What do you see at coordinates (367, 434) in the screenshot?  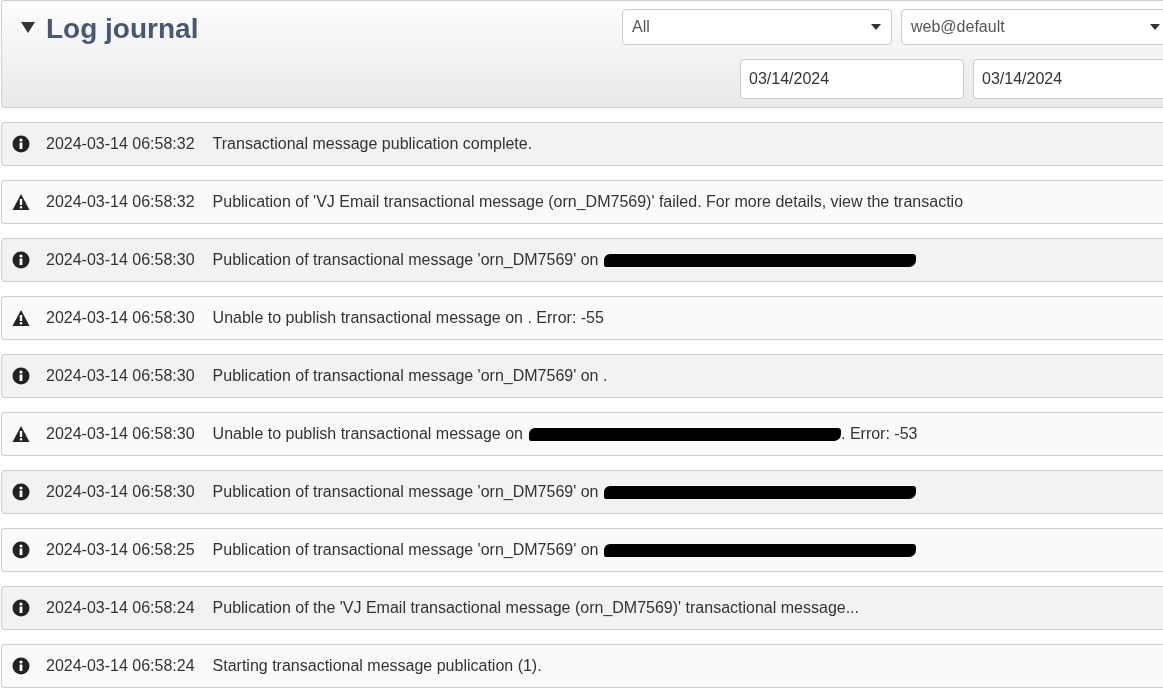 I see `log-message: Unable to publish transactional message on` at bounding box center [367, 434].